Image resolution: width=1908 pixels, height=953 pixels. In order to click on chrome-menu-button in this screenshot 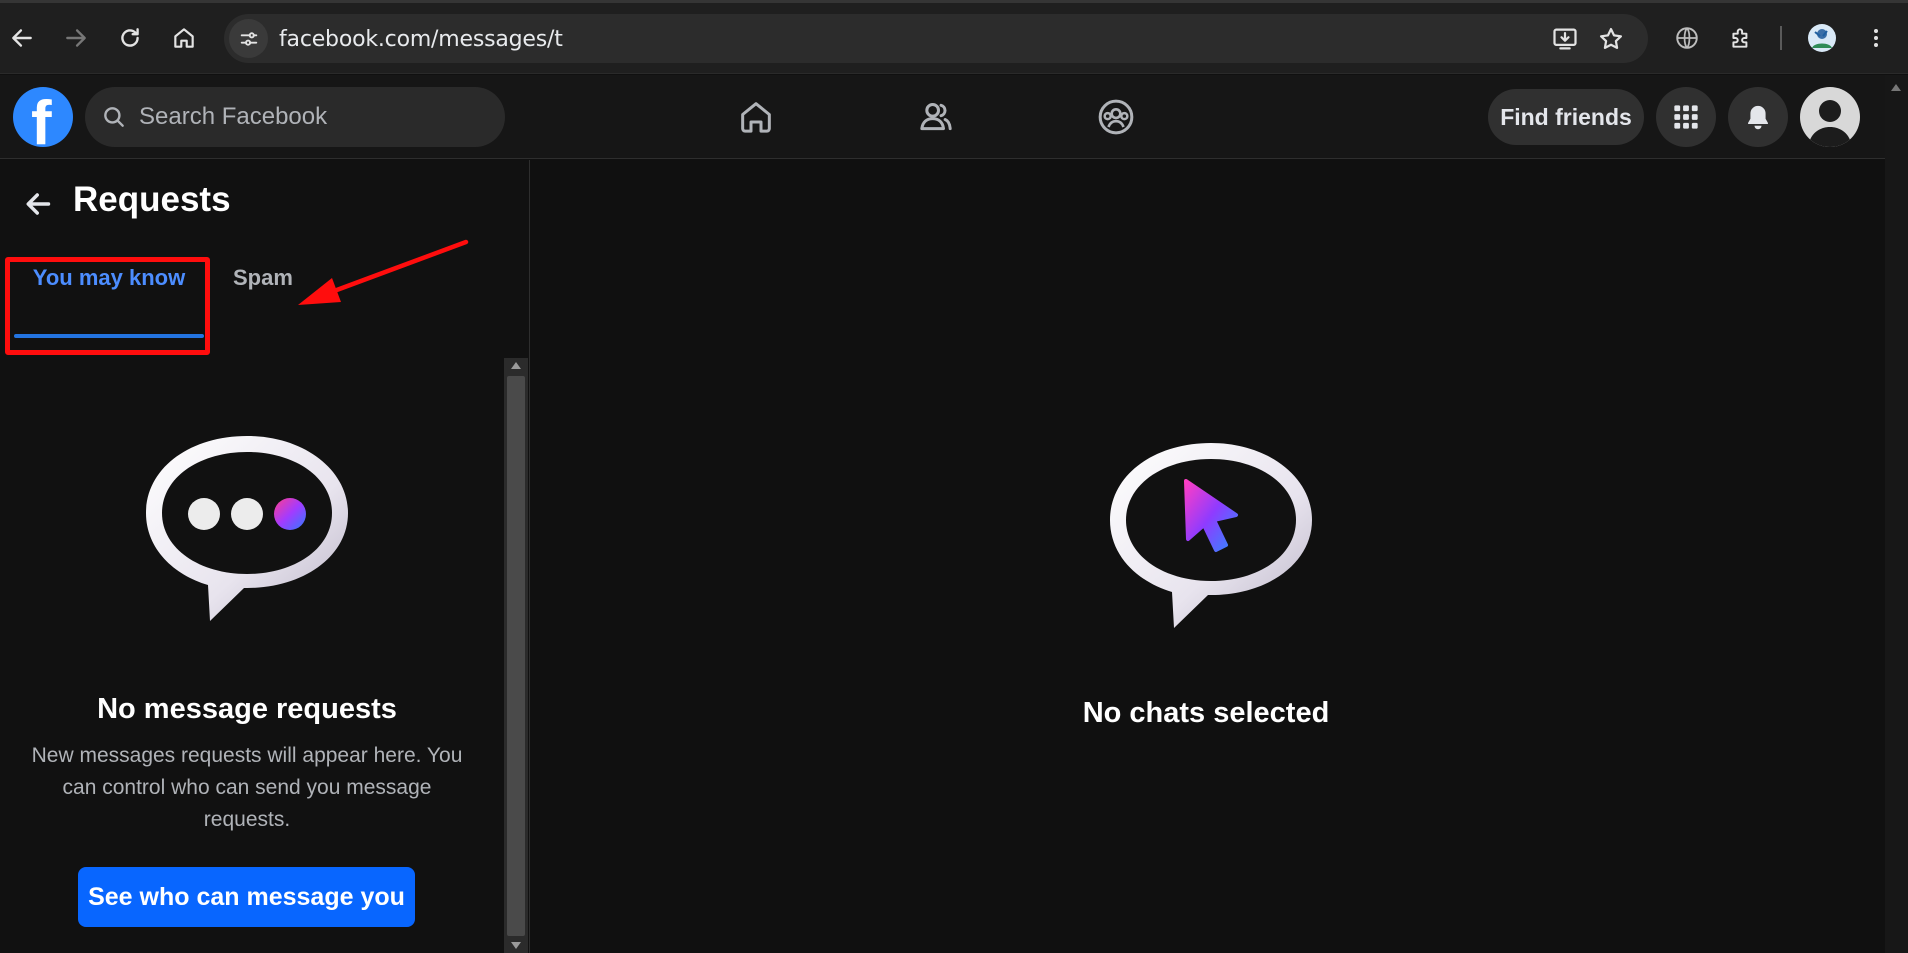, I will do `click(1876, 38)`.